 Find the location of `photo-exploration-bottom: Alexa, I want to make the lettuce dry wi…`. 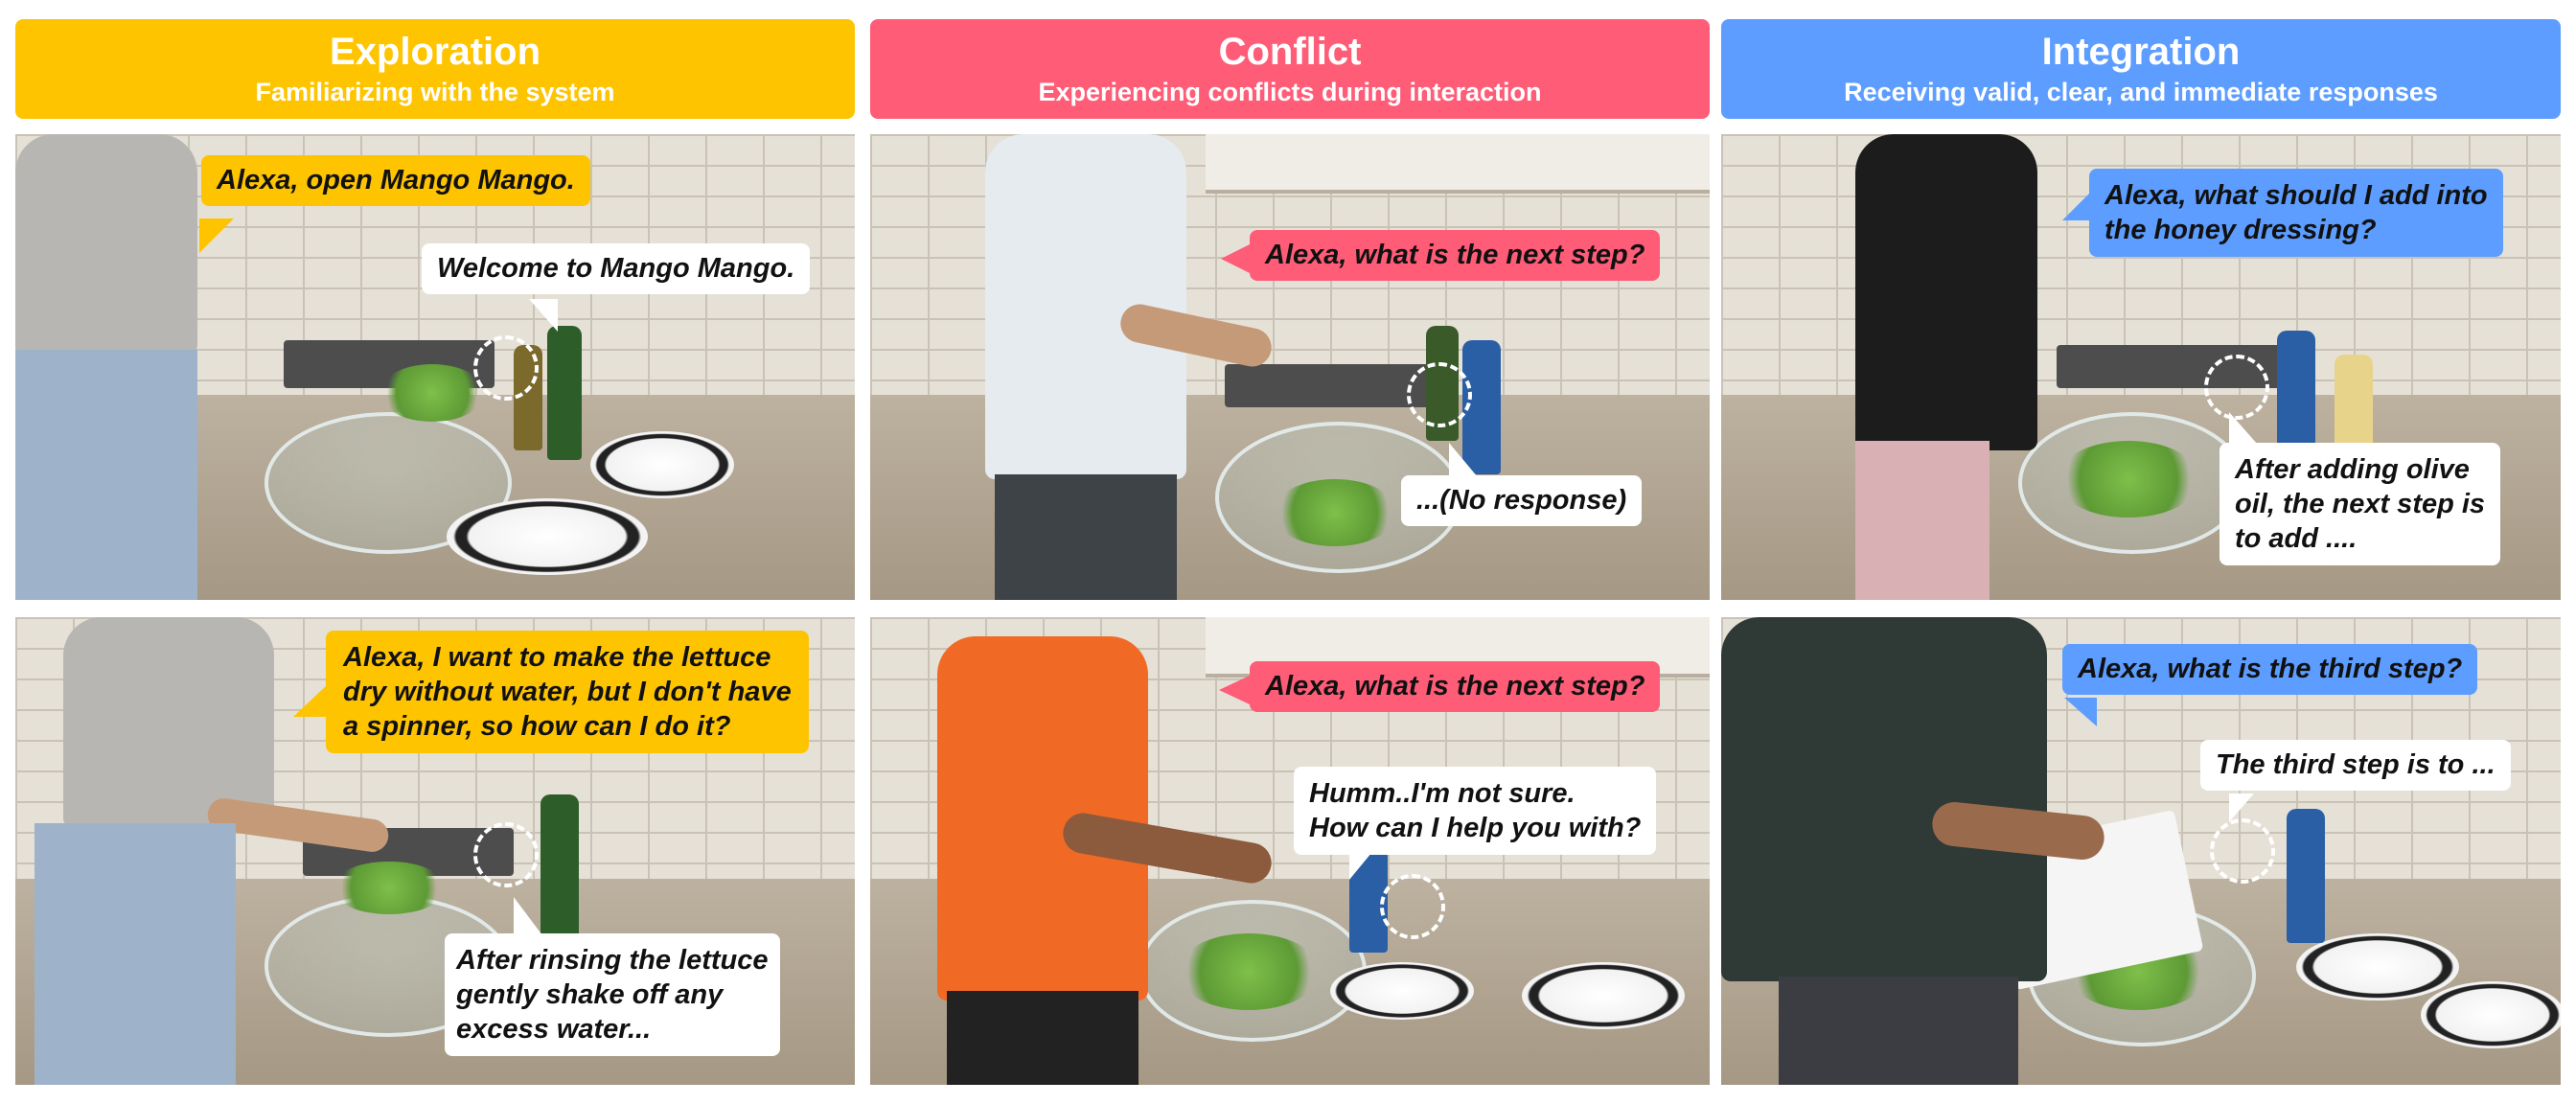

photo-exploration-bottom: Alexa, I want to make the lettuce dry wi… is located at coordinates (435, 851).